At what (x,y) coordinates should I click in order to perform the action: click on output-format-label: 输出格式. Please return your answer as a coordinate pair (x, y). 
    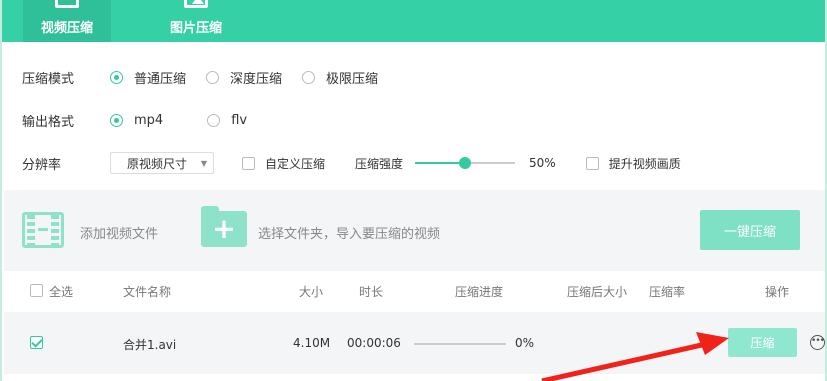
    Looking at the image, I should click on (48, 122).